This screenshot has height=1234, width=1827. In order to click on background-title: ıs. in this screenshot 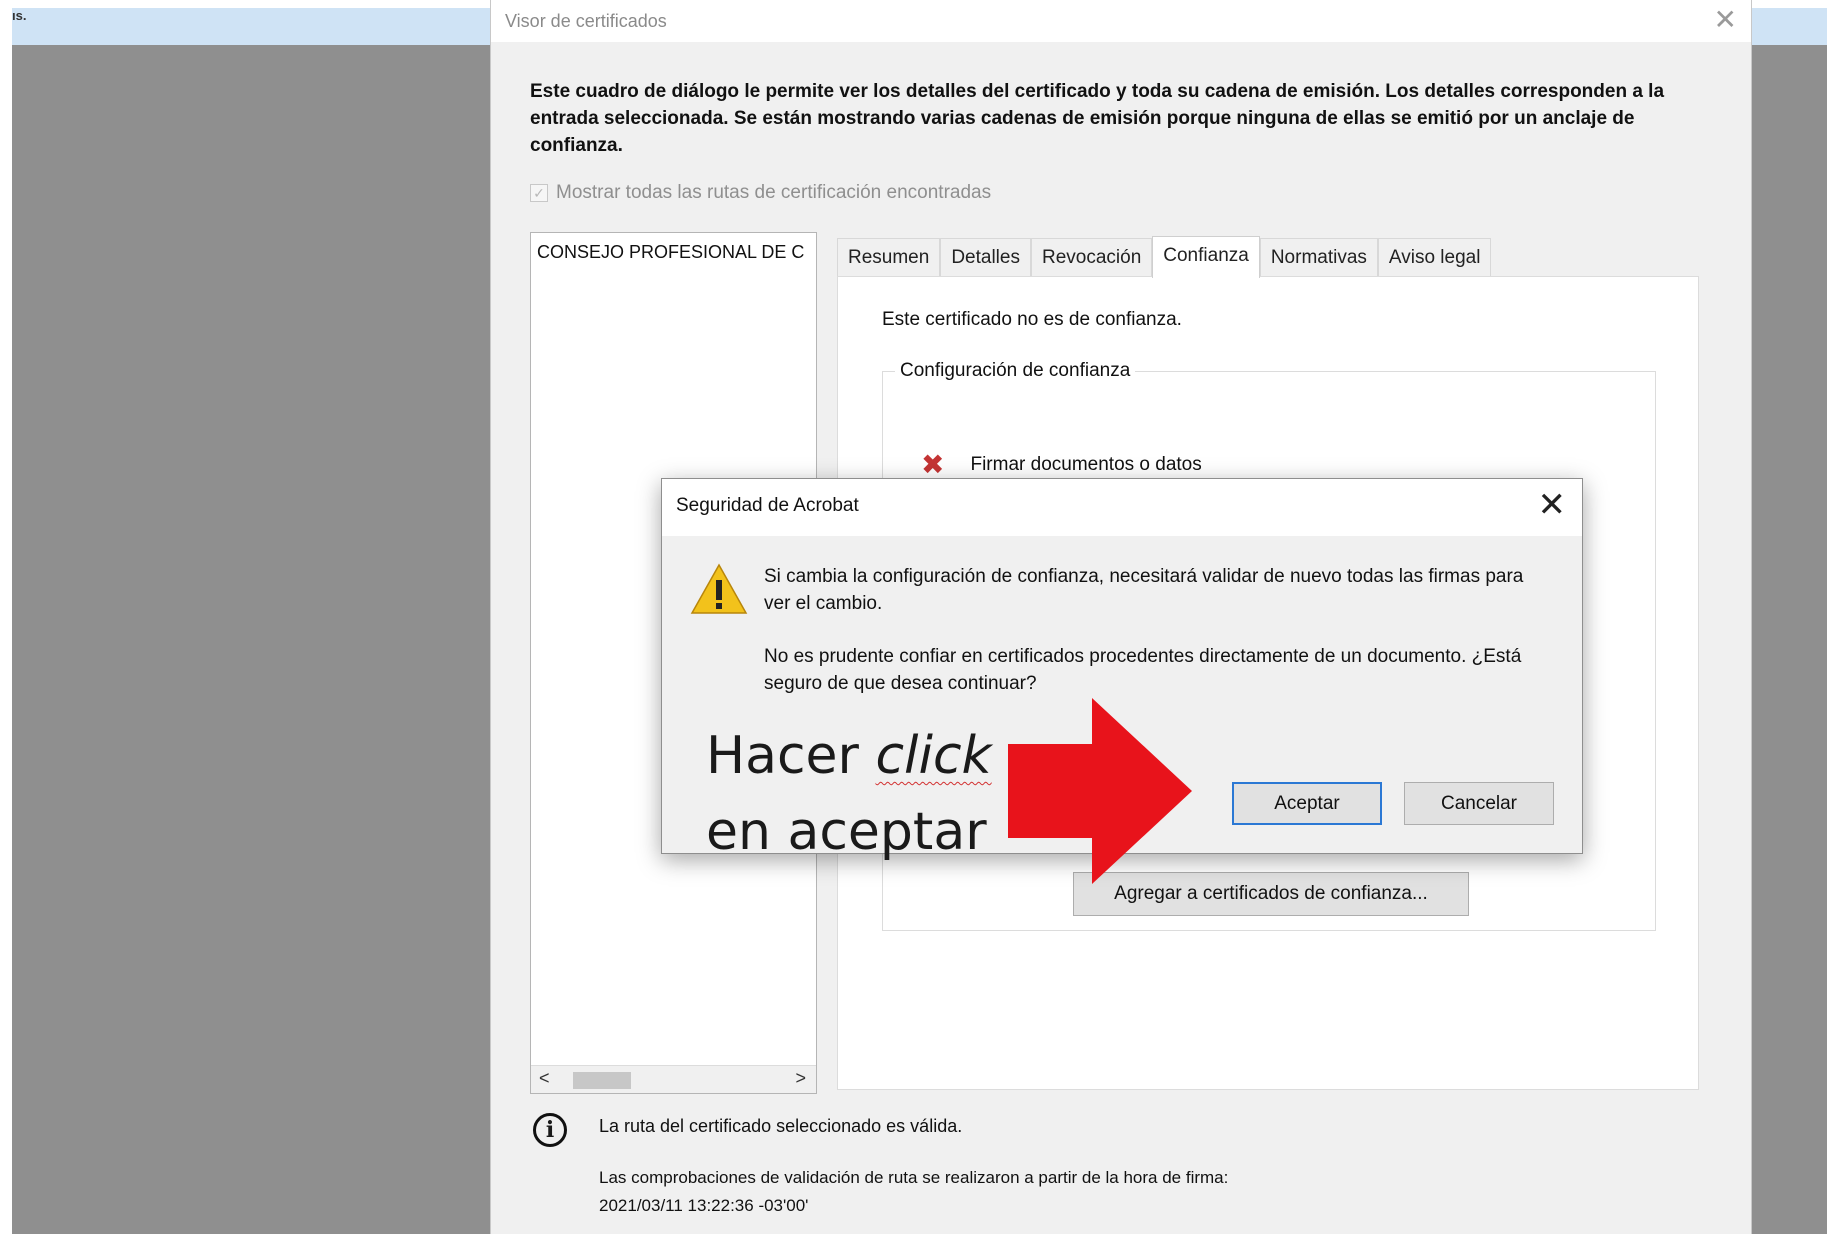, I will do `click(19, 15)`.